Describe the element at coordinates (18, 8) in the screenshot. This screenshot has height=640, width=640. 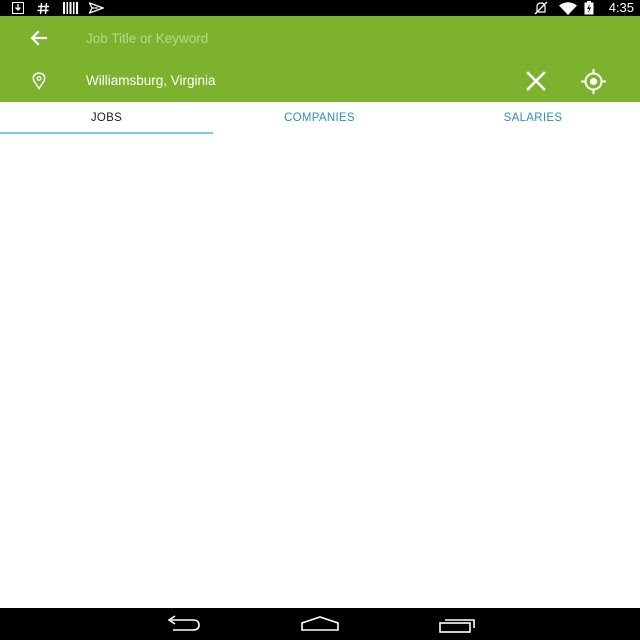
I see `download-icon` at that location.